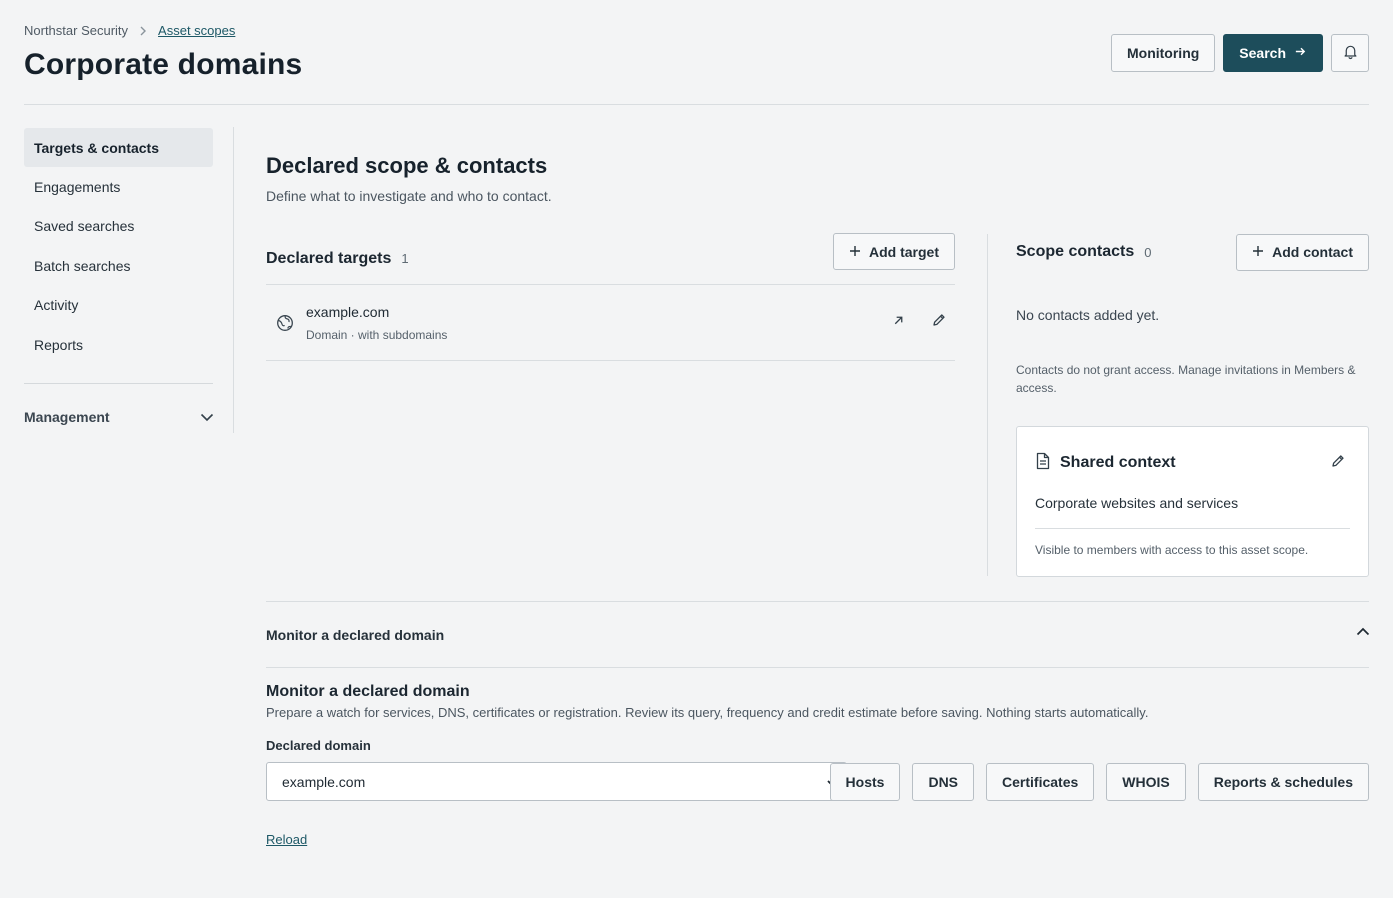  I want to click on add-contact-button: Add contact, so click(1302, 252).